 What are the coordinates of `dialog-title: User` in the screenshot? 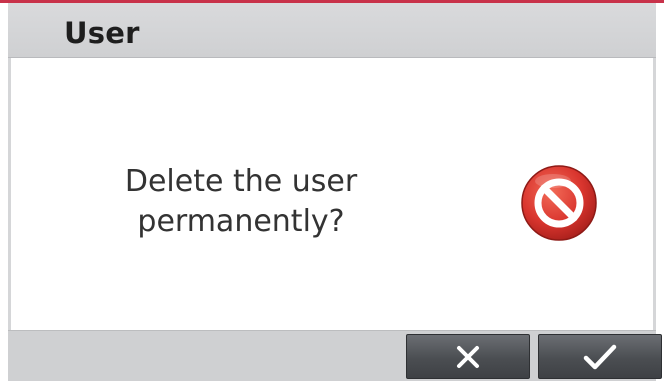 It's located at (102, 33).